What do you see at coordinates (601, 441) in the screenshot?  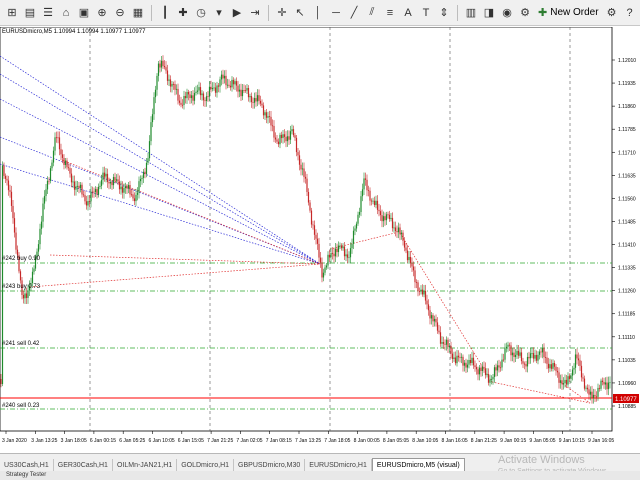 I see `time-tick-label: 9 Jan 16:05` at bounding box center [601, 441].